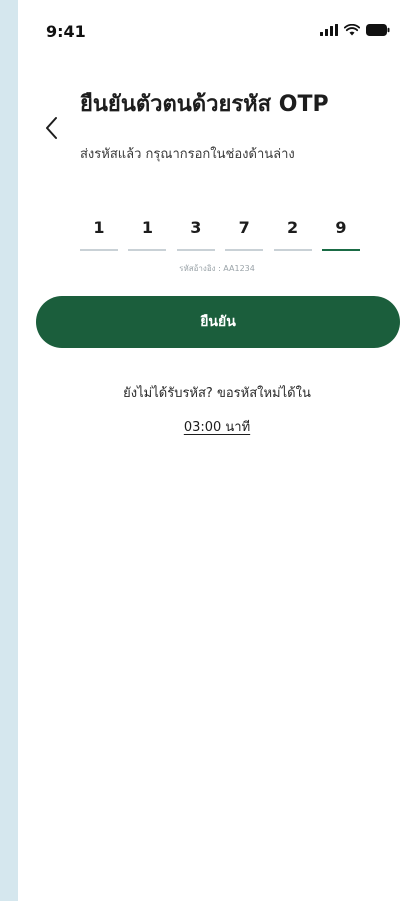 The image size is (416, 901). What do you see at coordinates (220, 235) in the screenshot?
I see `otp-input-group: 1 1 3 7 2 9` at bounding box center [220, 235].